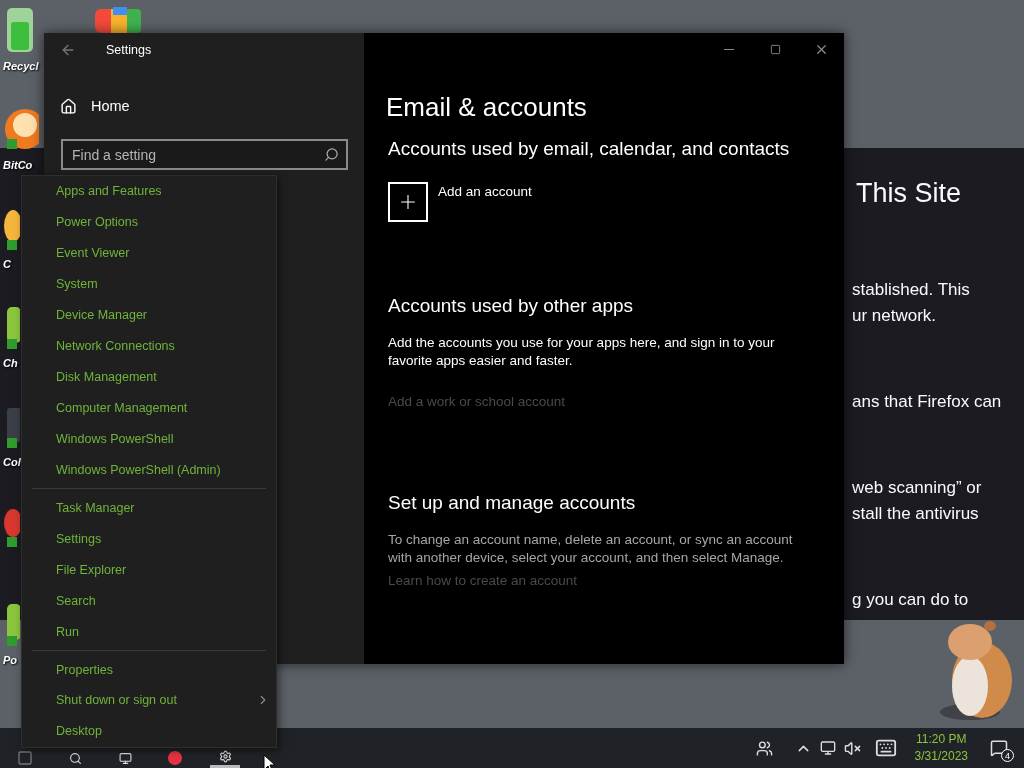 The image size is (1024, 768). What do you see at coordinates (149, 315) in the screenshot?
I see `menu-item: Device Manager` at bounding box center [149, 315].